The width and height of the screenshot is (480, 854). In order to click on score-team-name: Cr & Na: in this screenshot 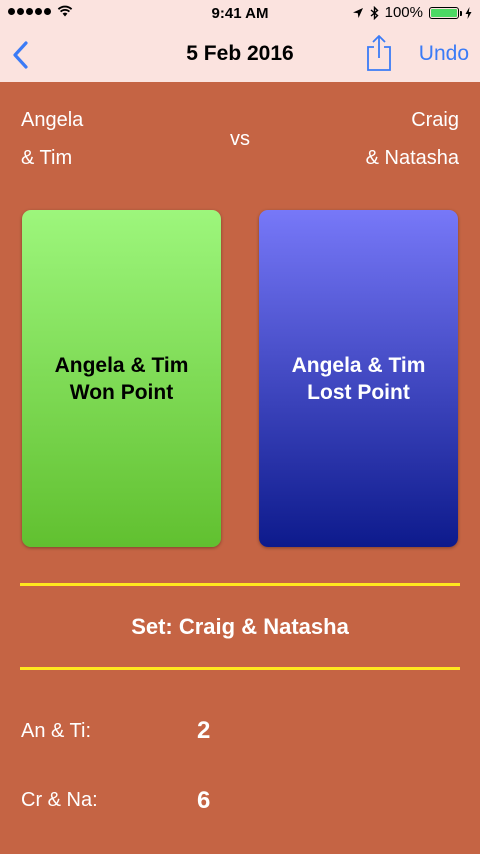, I will do `click(59, 800)`.